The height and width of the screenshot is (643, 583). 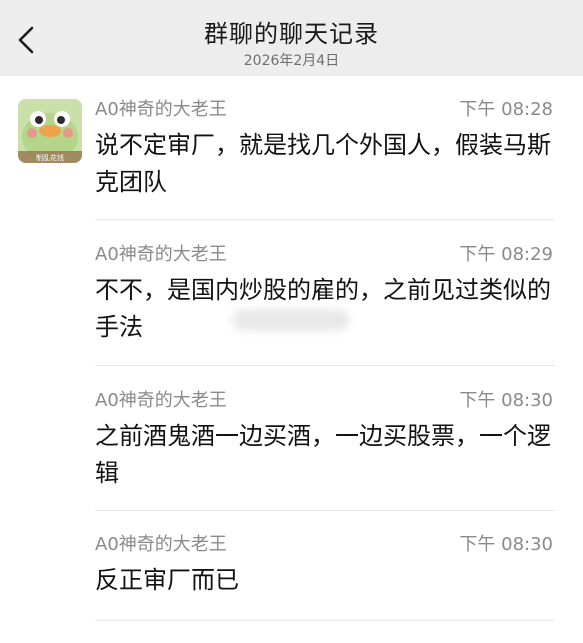 I want to click on blurred-region, so click(x=291, y=320).